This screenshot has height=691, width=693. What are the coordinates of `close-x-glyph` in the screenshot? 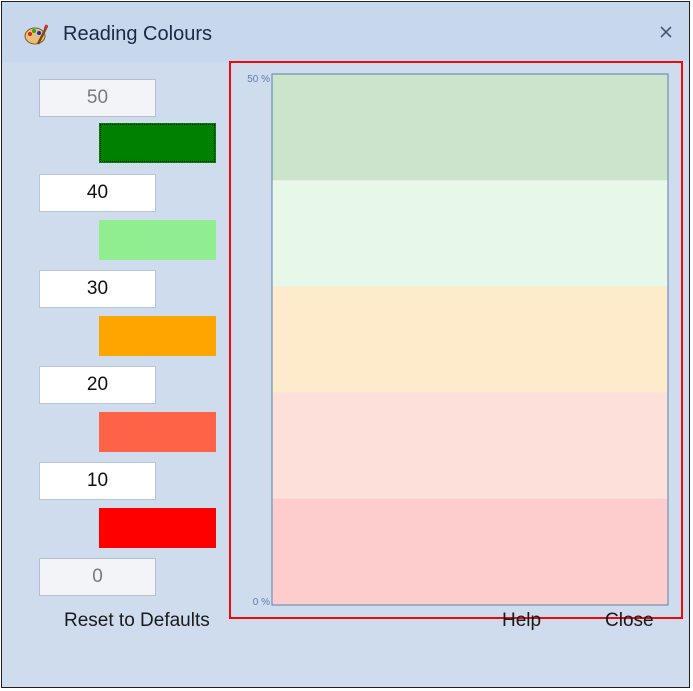 It's located at (666, 32).